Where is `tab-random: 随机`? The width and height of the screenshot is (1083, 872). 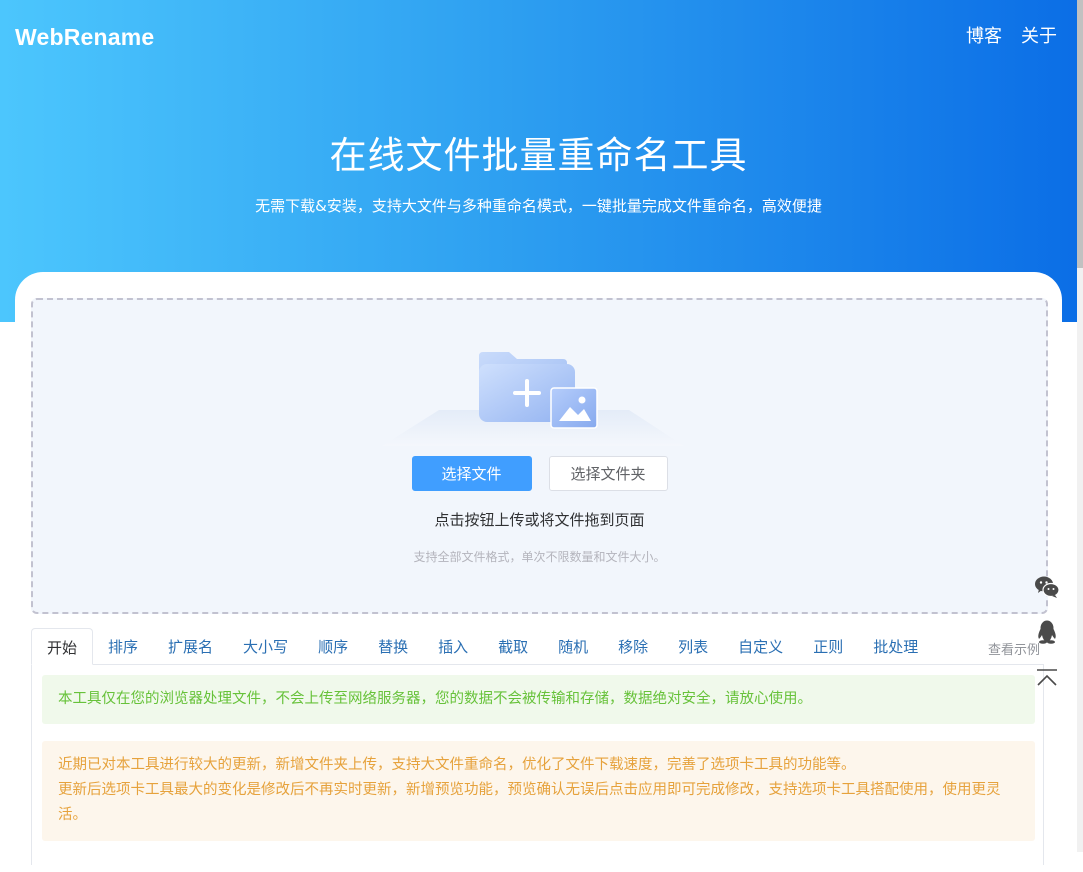 tab-random: 随机 is located at coordinates (573, 646).